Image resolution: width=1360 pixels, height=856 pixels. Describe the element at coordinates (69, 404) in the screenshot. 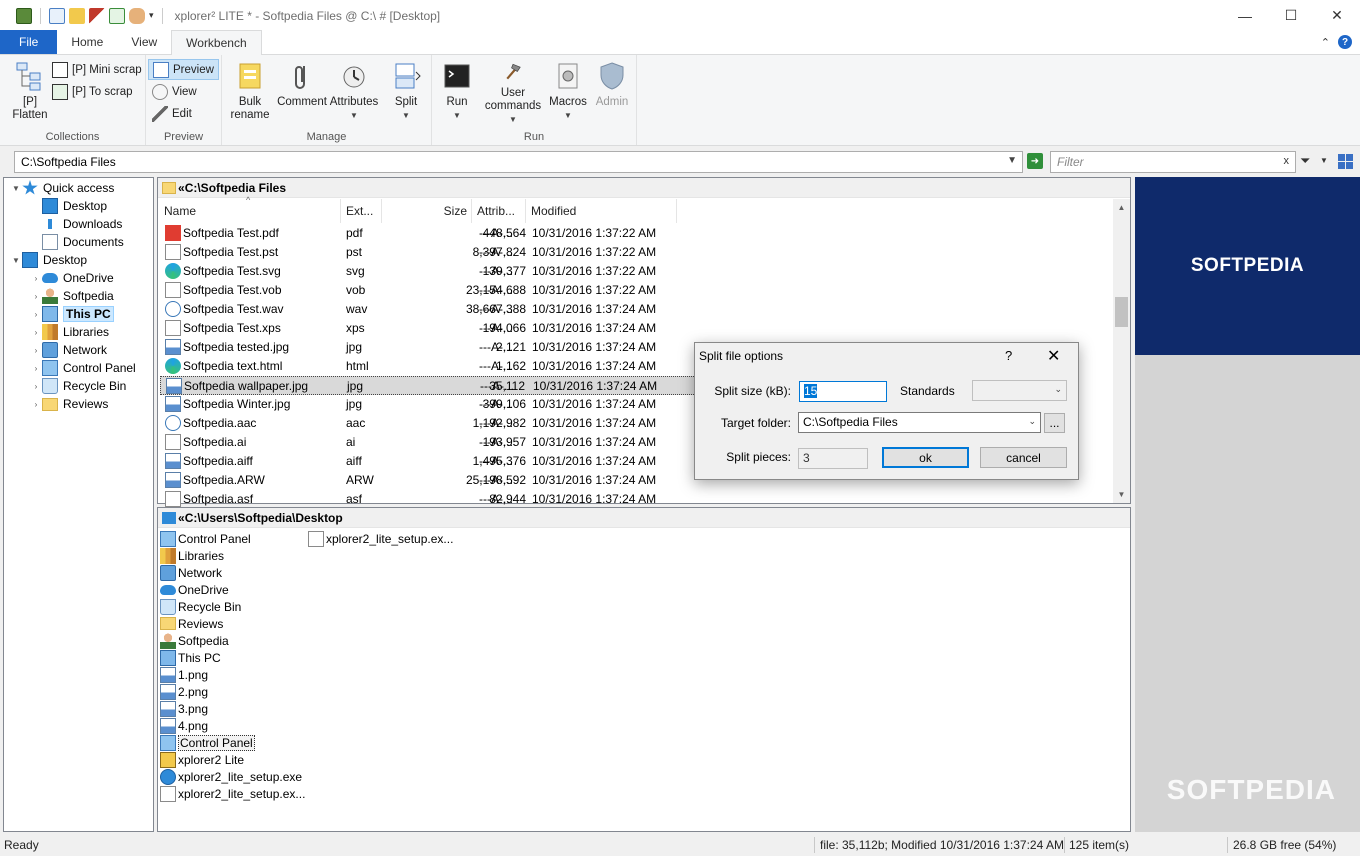

I see `tree-item-reviews: › Reviews` at that location.